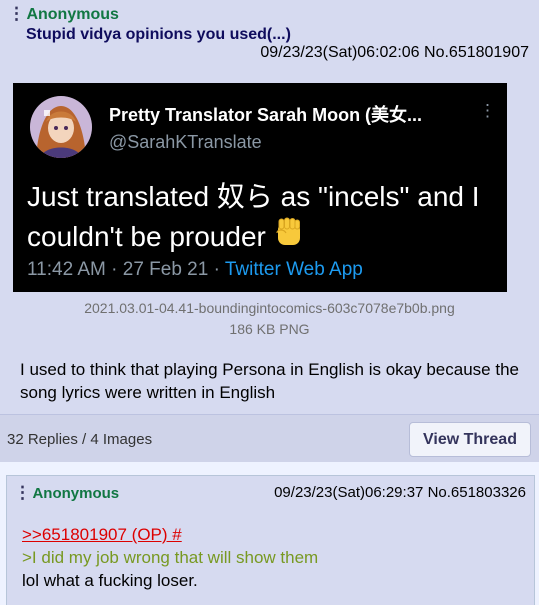 This screenshot has width=539, height=605. What do you see at coordinates (61, 127) in the screenshot?
I see `avatar` at bounding box center [61, 127].